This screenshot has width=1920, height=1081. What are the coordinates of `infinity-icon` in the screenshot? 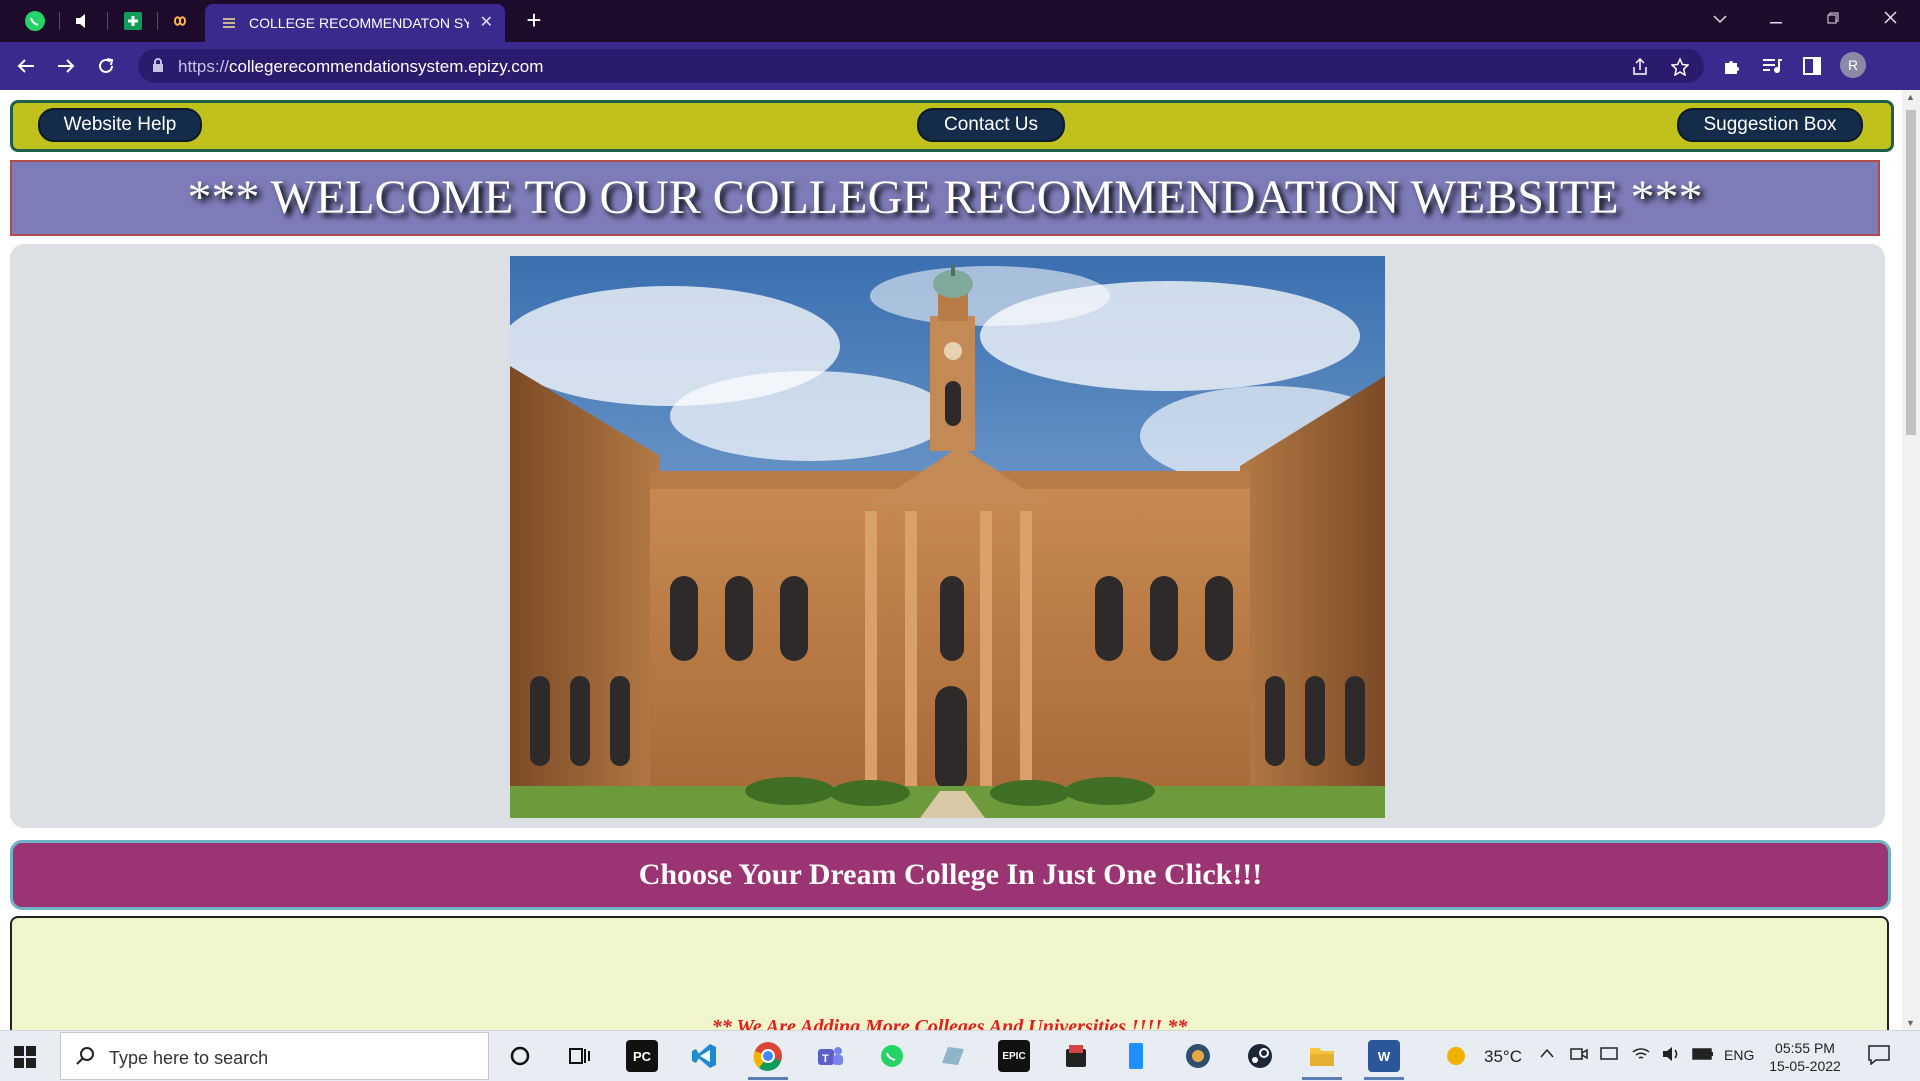 It's located at (180, 21).